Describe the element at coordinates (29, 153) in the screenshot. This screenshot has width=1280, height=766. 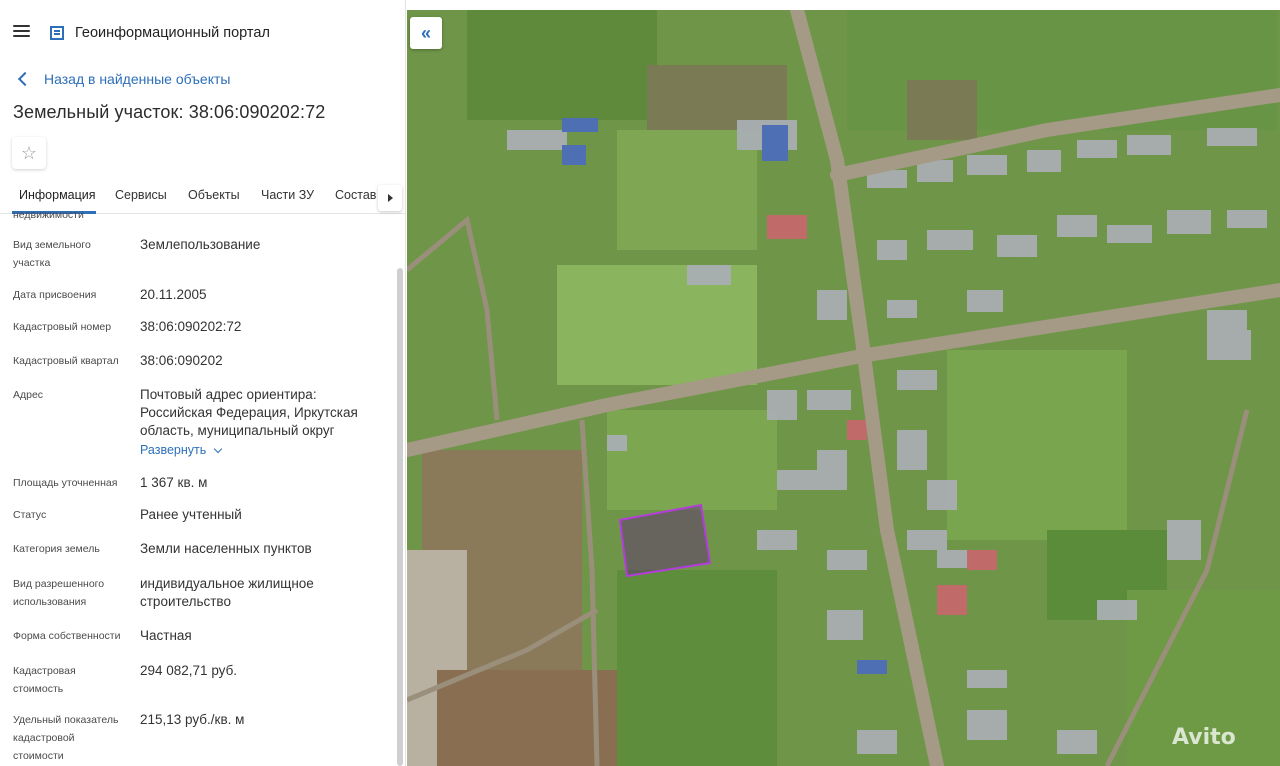
I see `favorite-star-icon: ☆` at that location.